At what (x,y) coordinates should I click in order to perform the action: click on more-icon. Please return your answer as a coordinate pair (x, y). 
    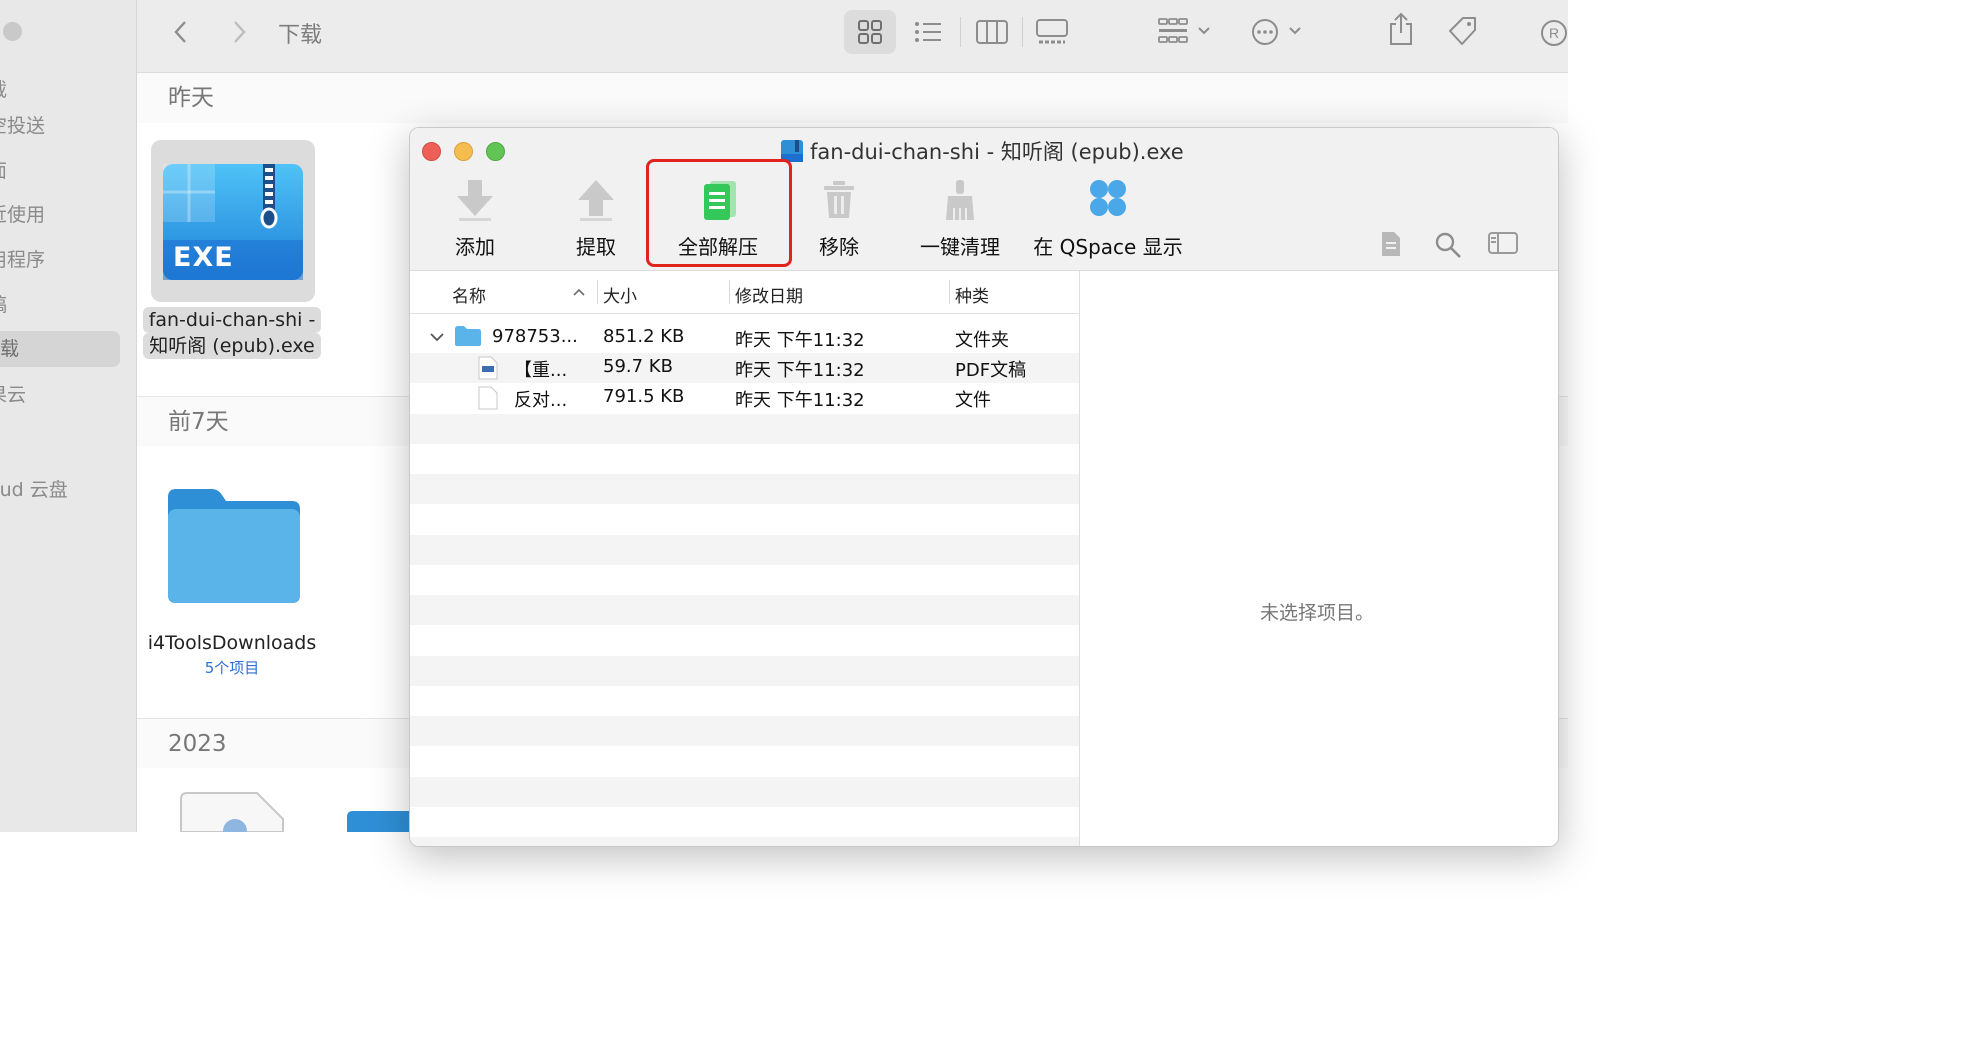
    Looking at the image, I should click on (1280, 32).